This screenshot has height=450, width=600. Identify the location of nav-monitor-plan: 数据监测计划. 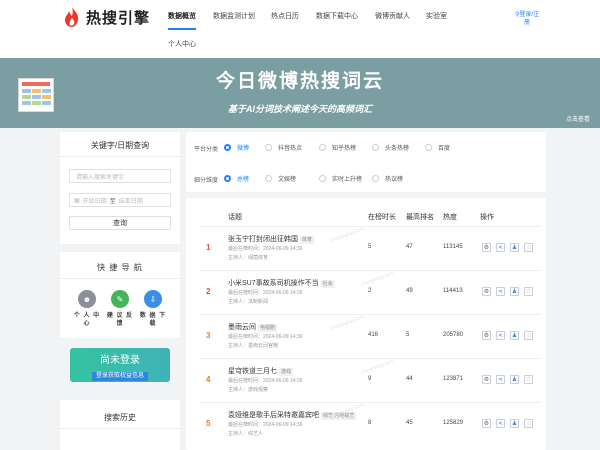
(234, 16).